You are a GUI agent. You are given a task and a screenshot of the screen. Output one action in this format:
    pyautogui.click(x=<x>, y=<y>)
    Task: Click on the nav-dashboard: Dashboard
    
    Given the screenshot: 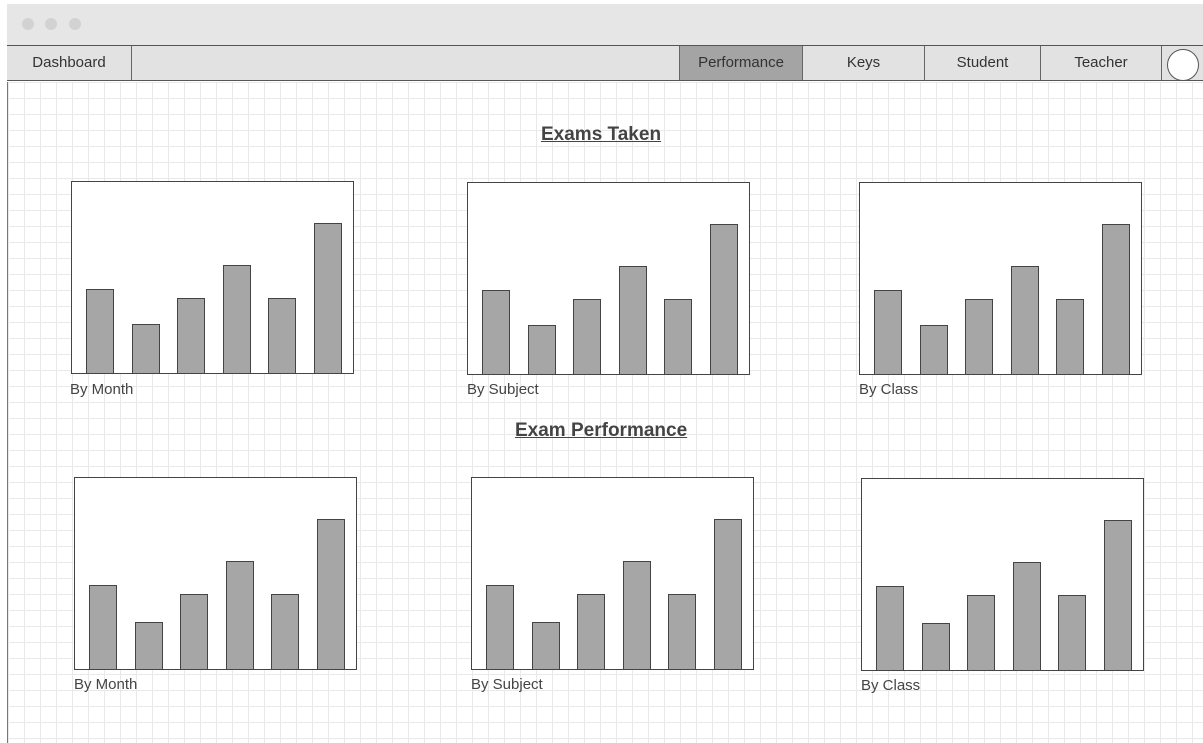 What is the action you would take?
    pyautogui.click(x=69, y=63)
    